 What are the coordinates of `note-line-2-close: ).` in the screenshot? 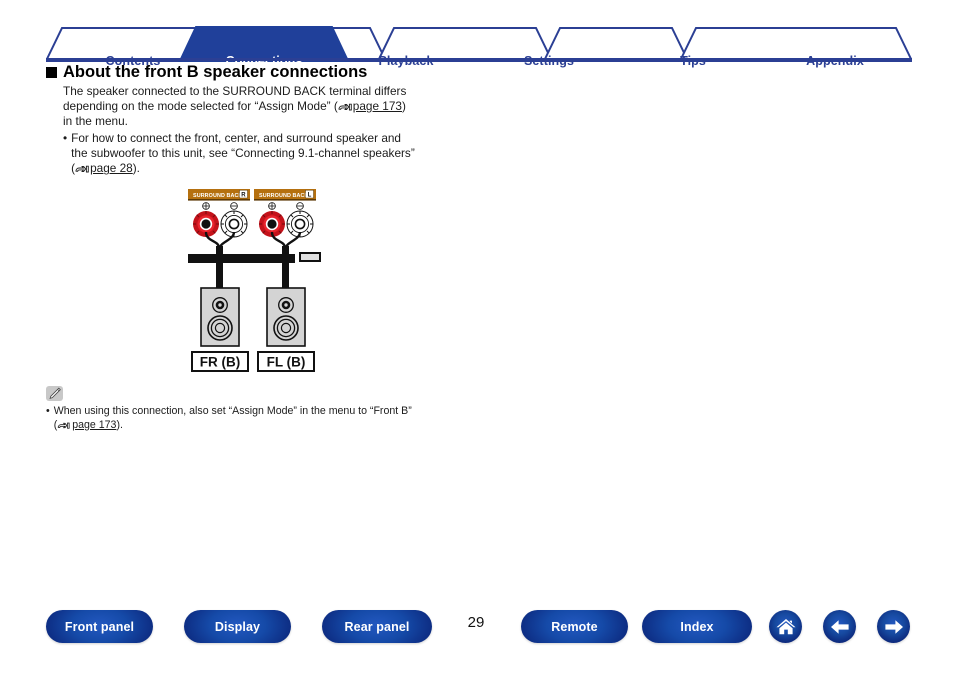 It's located at (119, 425).